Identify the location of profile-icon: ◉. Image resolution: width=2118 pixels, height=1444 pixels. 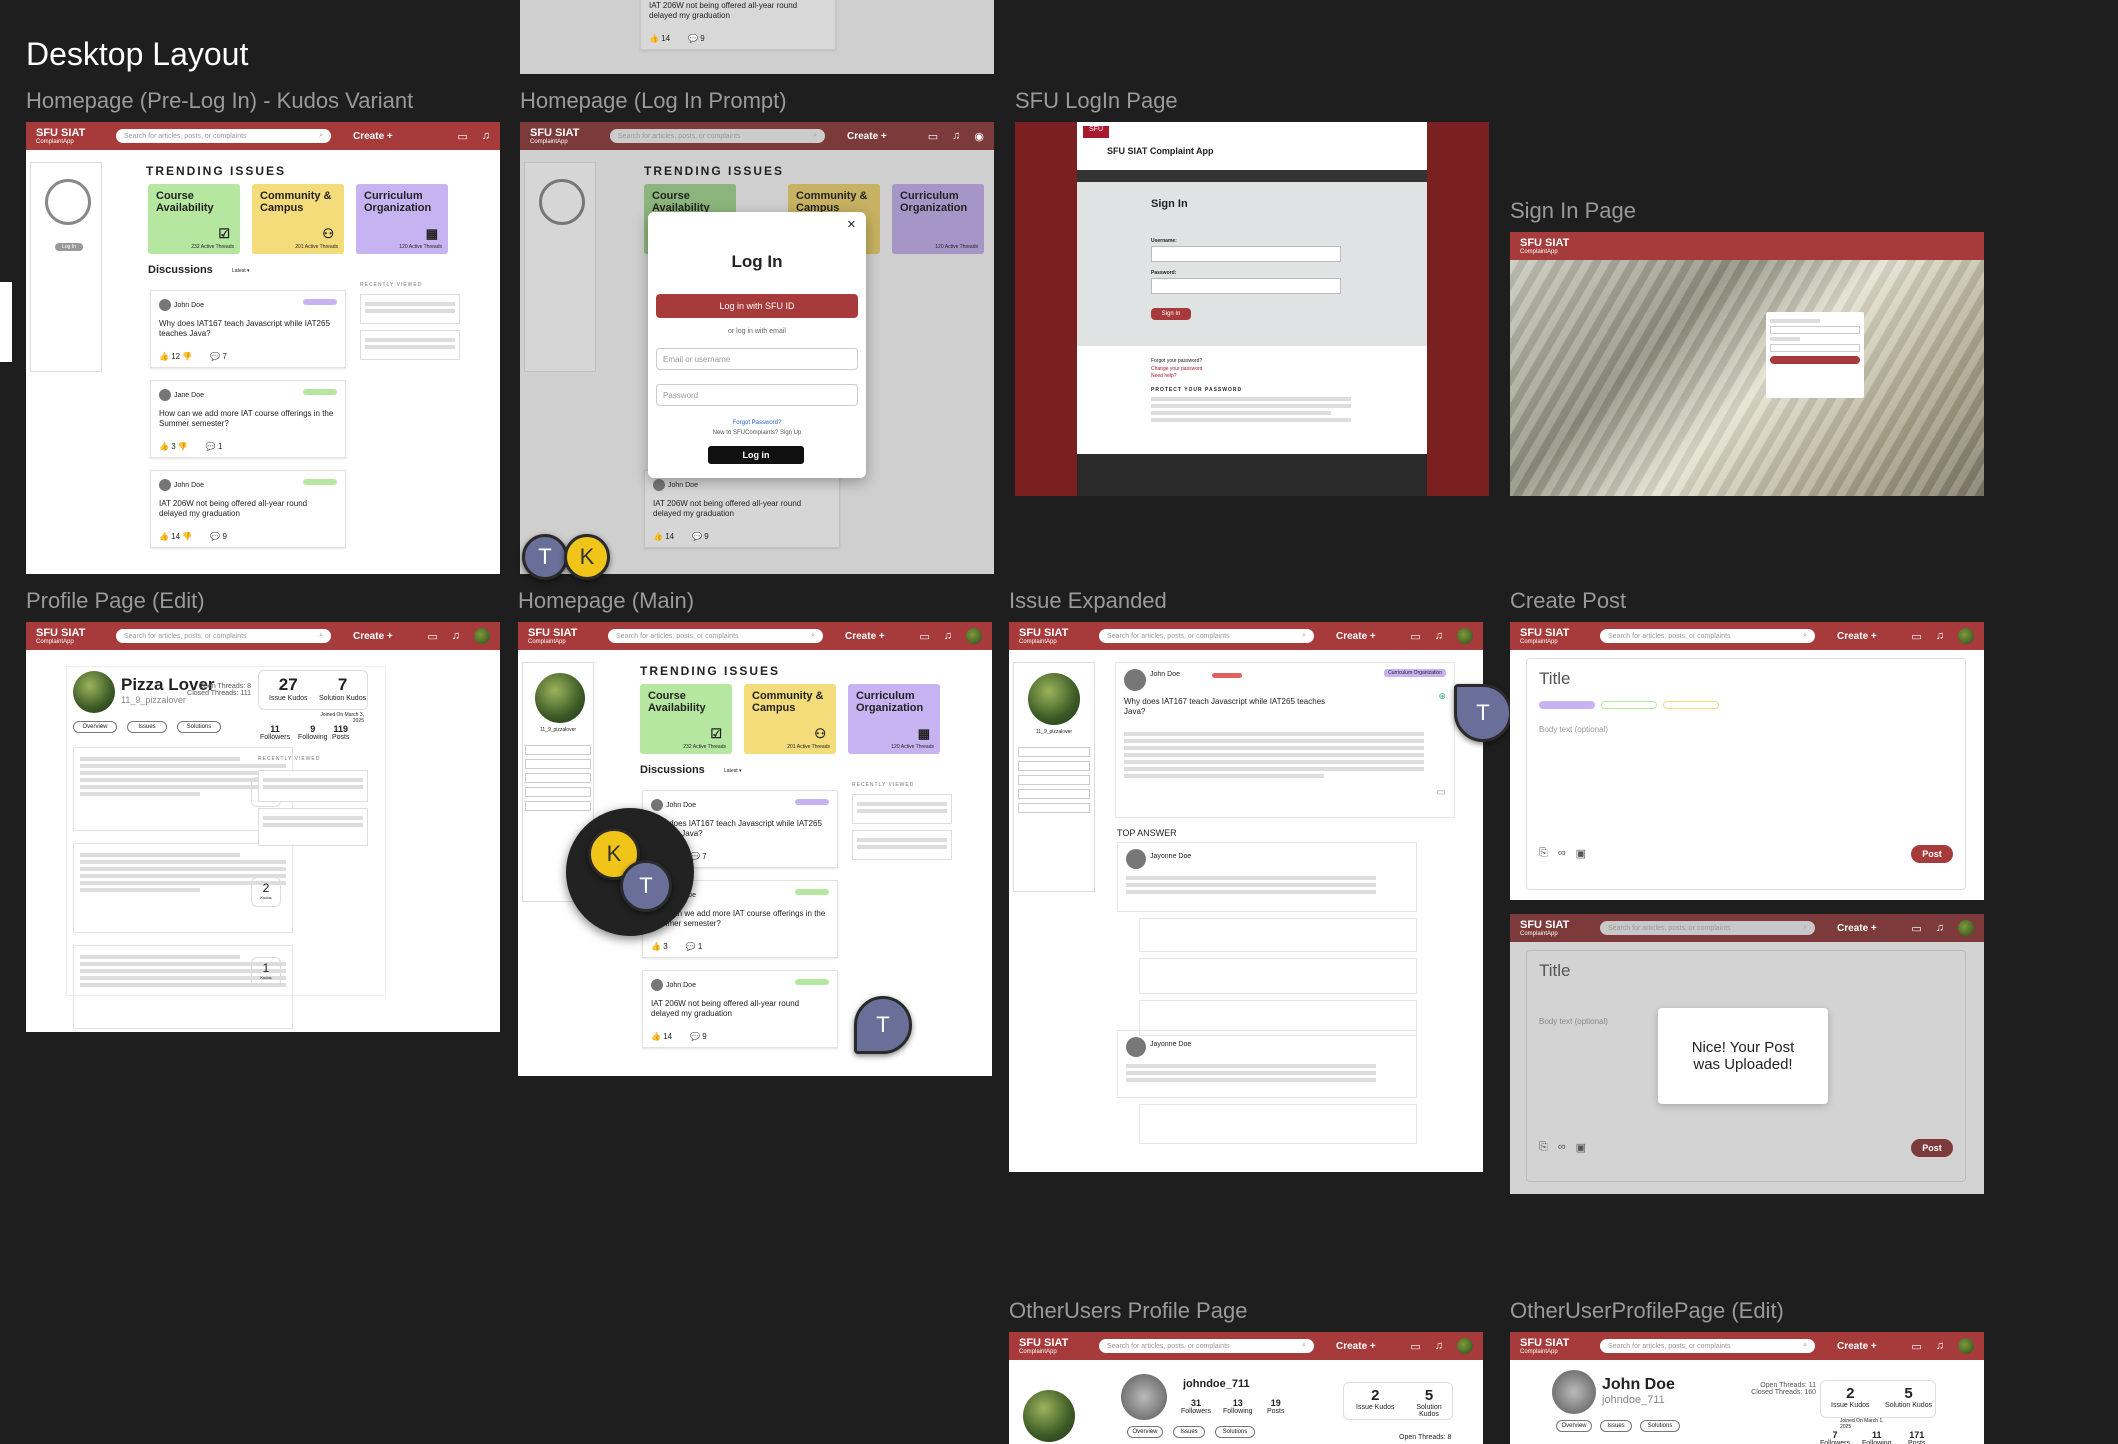
(979, 136).